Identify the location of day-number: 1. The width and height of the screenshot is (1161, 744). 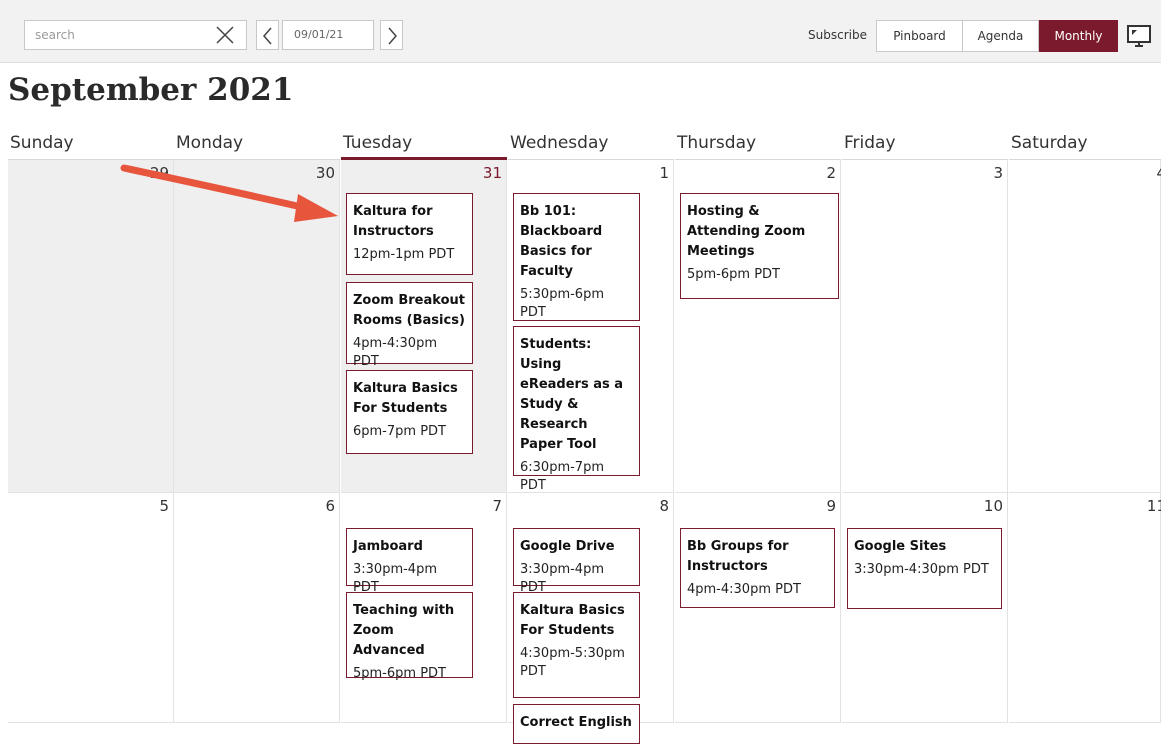
(664, 173).